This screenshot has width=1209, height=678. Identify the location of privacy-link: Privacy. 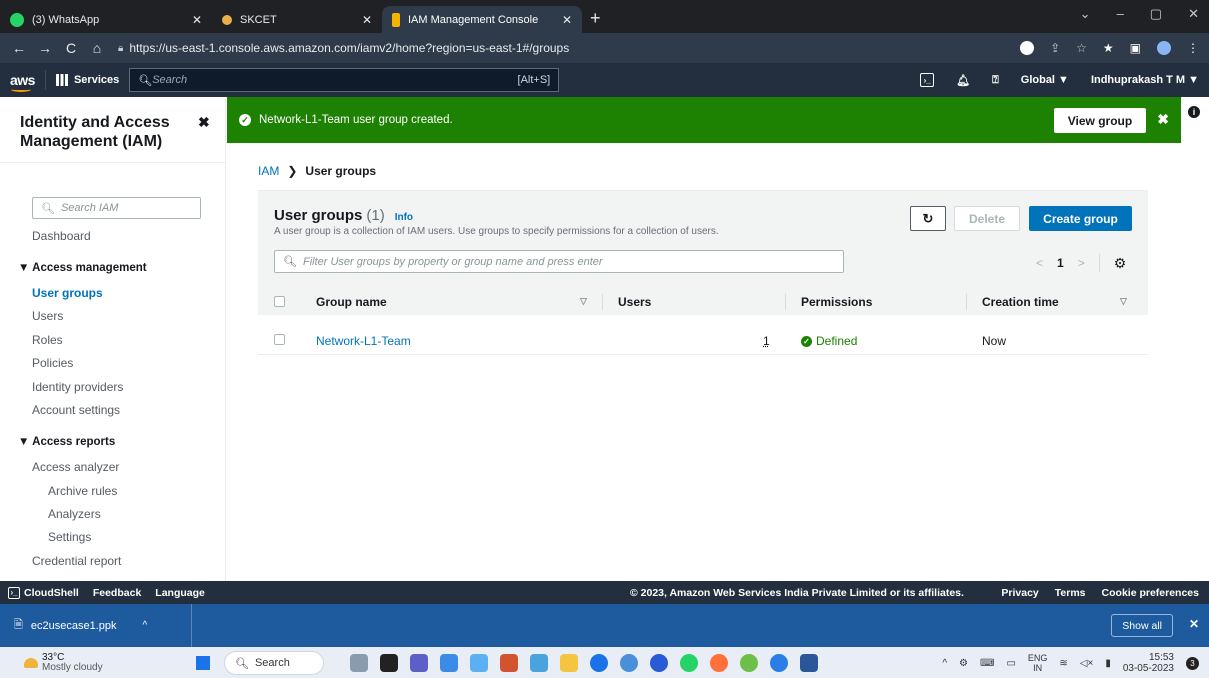
(1019, 593).